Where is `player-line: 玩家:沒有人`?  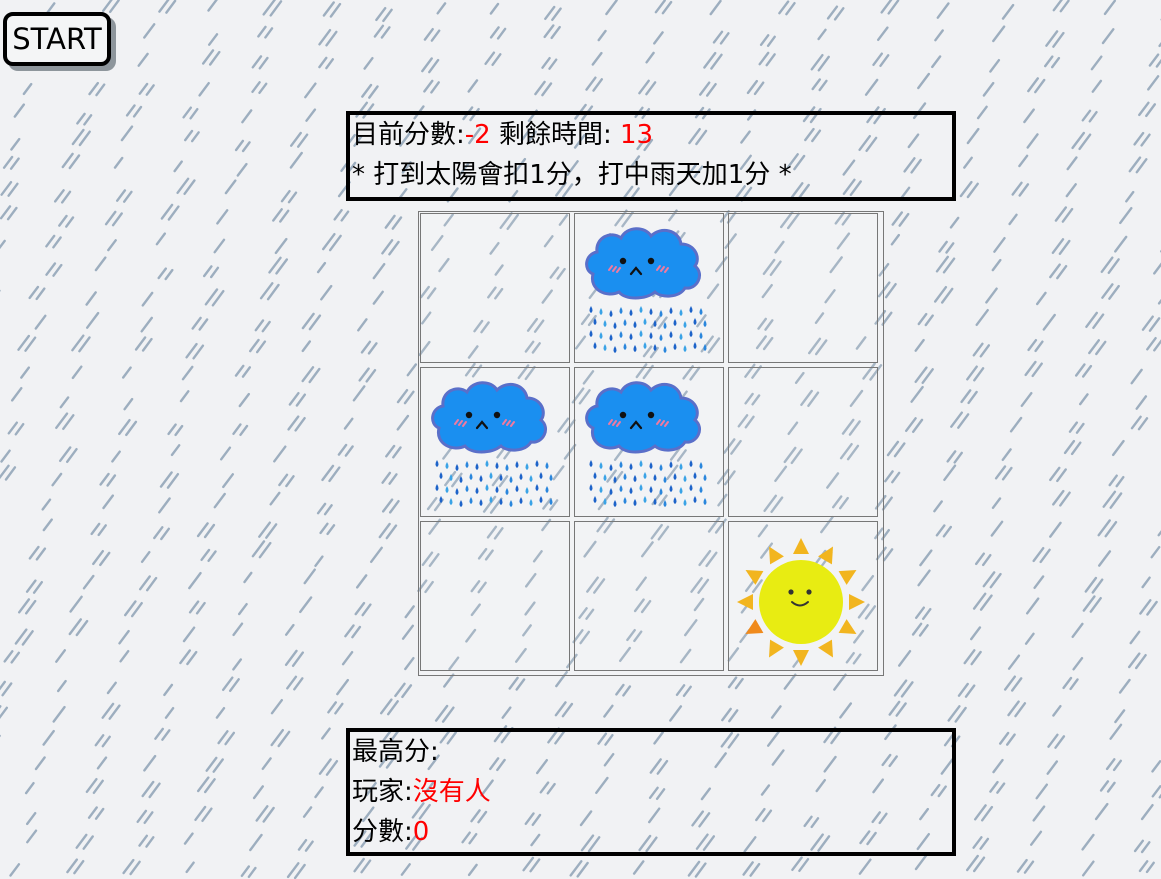
player-line: 玩家:沒有人 is located at coordinates (652, 792).